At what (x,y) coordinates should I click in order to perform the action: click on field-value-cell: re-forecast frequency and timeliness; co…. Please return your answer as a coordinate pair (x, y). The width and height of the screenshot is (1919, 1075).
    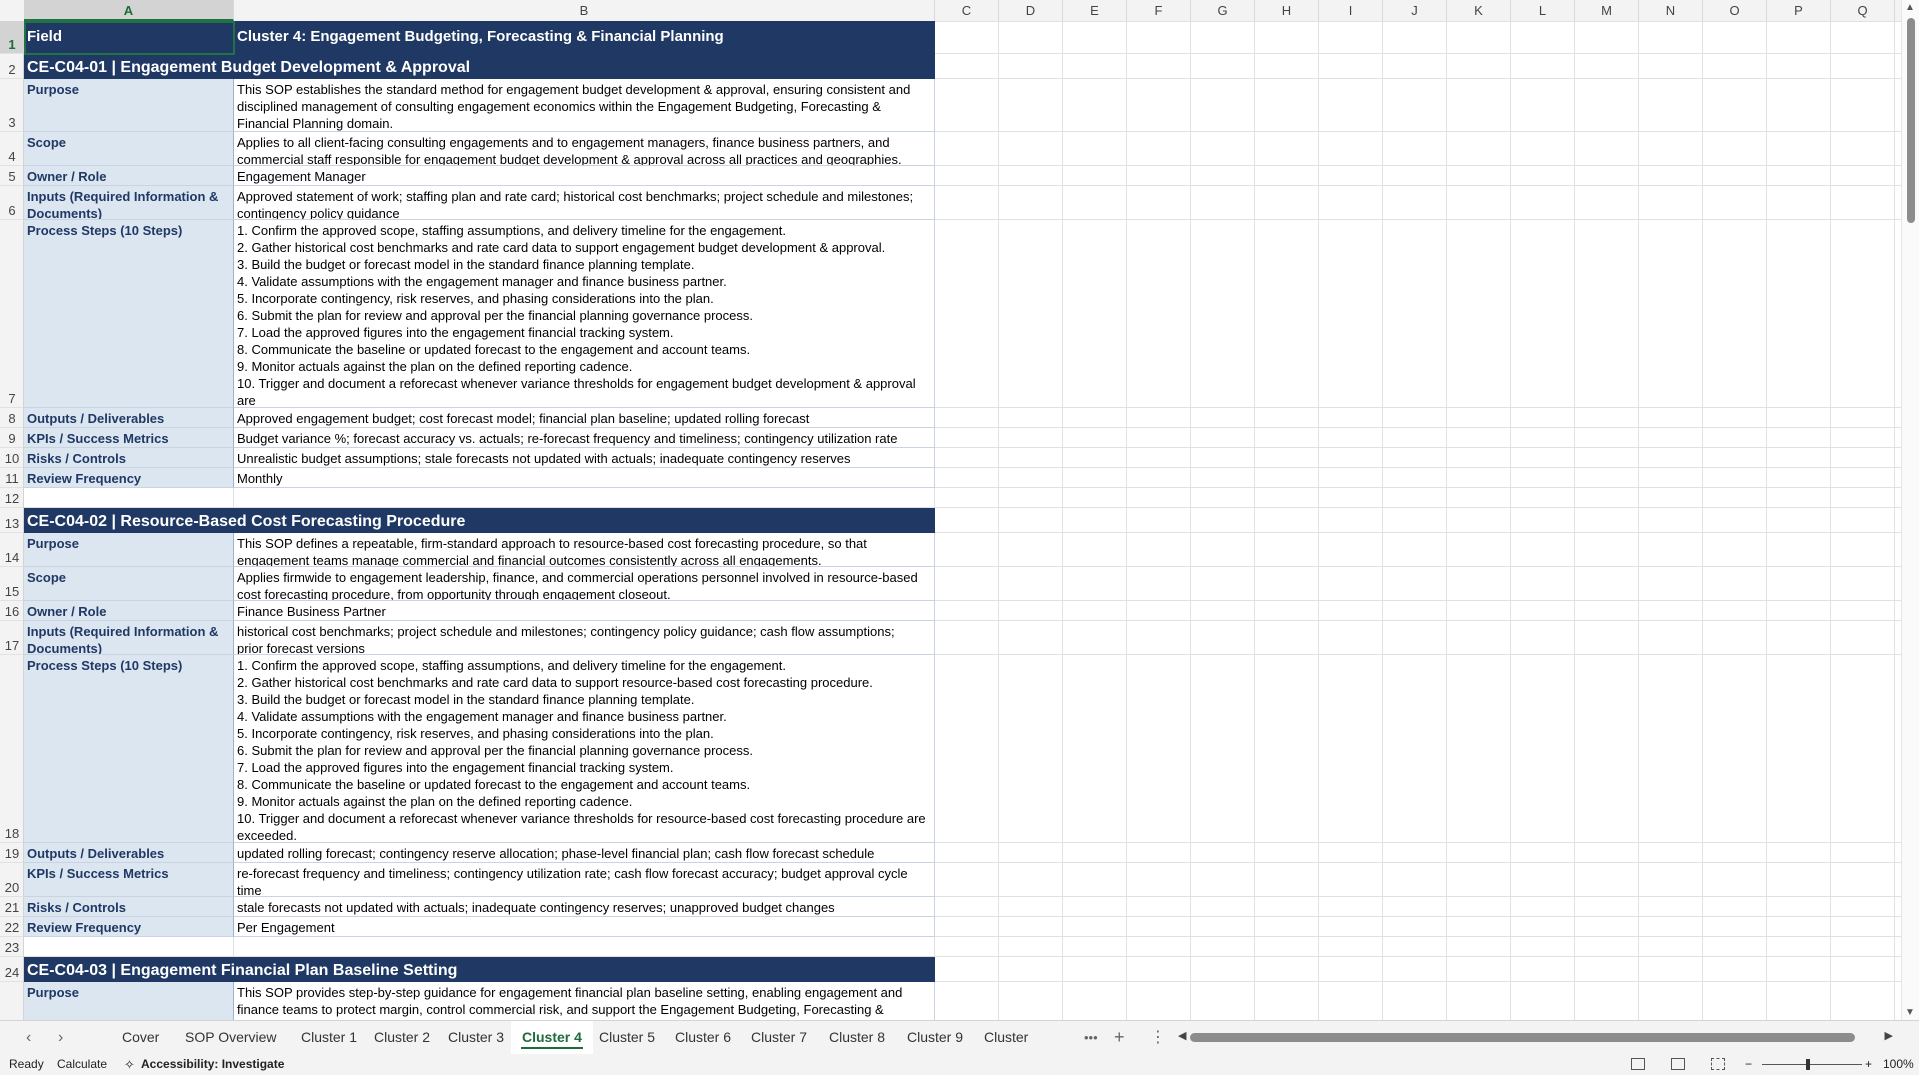
    Looking at the image, I should click on (584, 880).